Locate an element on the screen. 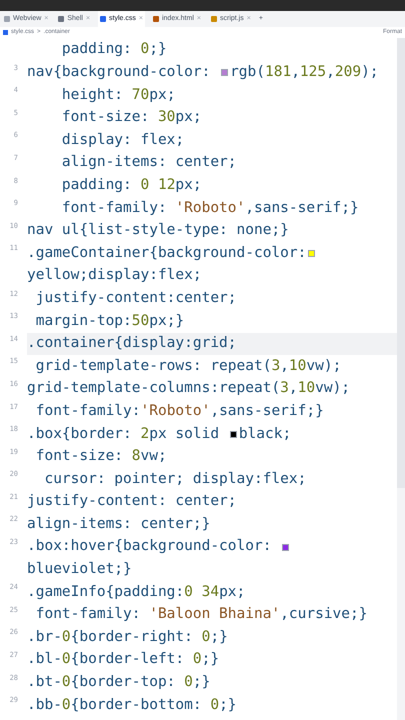 The width and height of the screenshot is (405, 720). code-line: .box:hover{background-color: is located at coordinates (212, 547).